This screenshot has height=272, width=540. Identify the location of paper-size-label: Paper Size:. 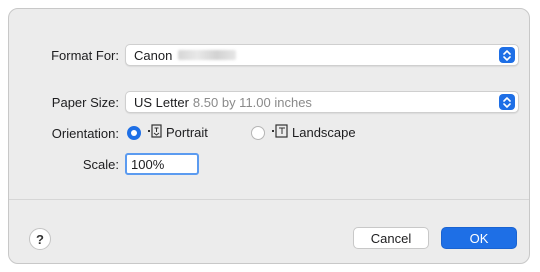
(85, 102).